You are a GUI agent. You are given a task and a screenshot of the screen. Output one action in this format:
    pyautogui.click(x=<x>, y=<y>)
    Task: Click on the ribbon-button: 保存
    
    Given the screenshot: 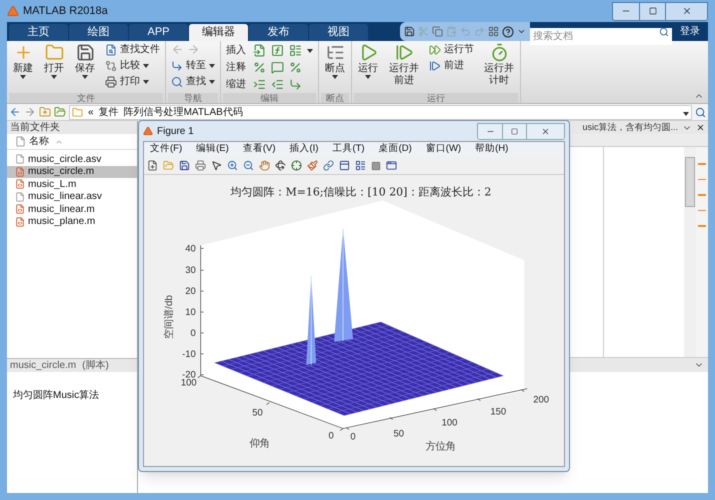 What is the action you would take?
    pyautogui.click(x=85, y=66)
    